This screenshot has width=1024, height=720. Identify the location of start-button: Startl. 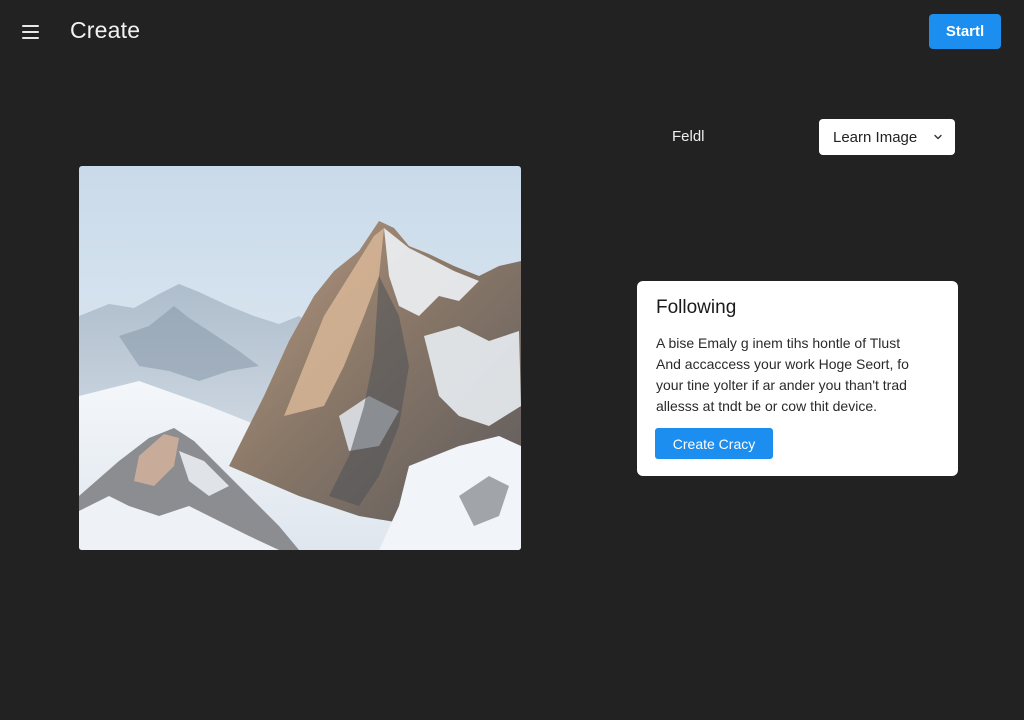
(965, 31).